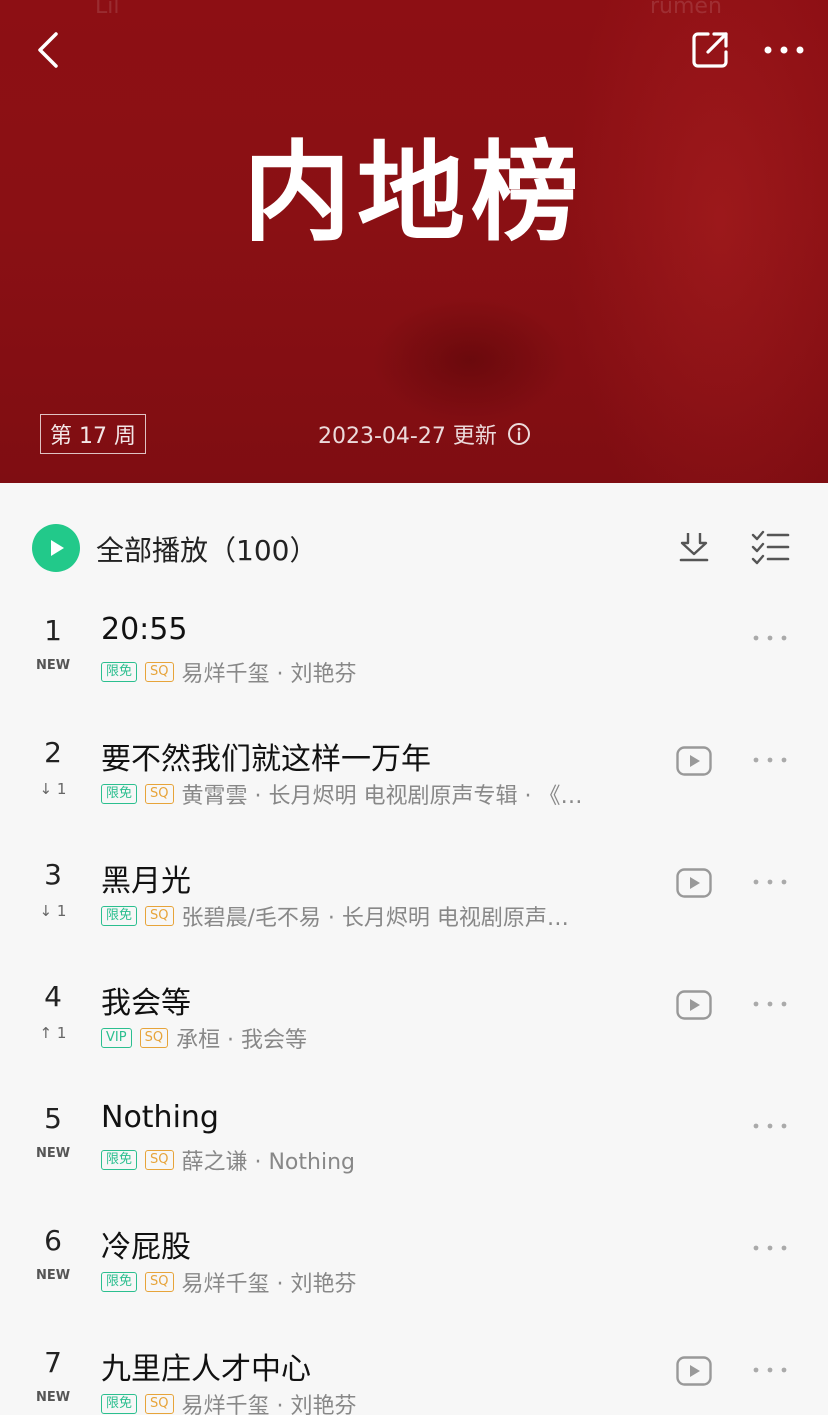  What do you see at coordinates (242, 1040) in the screenshot?
I see `song-artist-album: 承桓 · 我会等` at bounding box center [242, 1040].